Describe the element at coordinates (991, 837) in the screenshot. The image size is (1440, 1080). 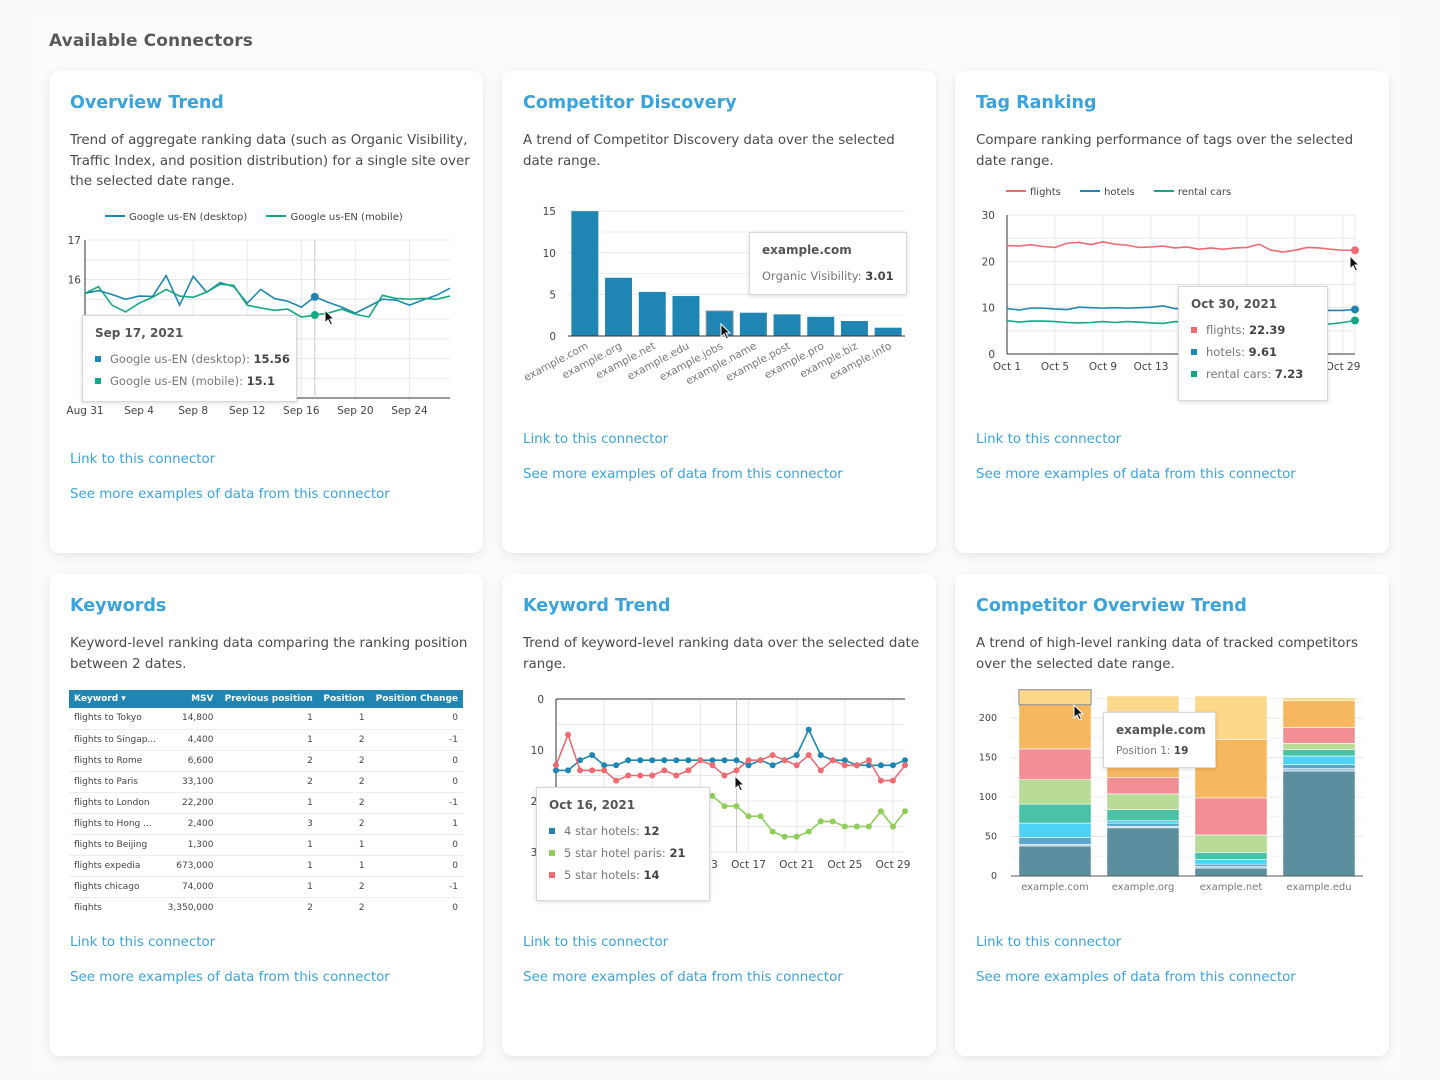
I see `y-tick-label: 50` at that location.